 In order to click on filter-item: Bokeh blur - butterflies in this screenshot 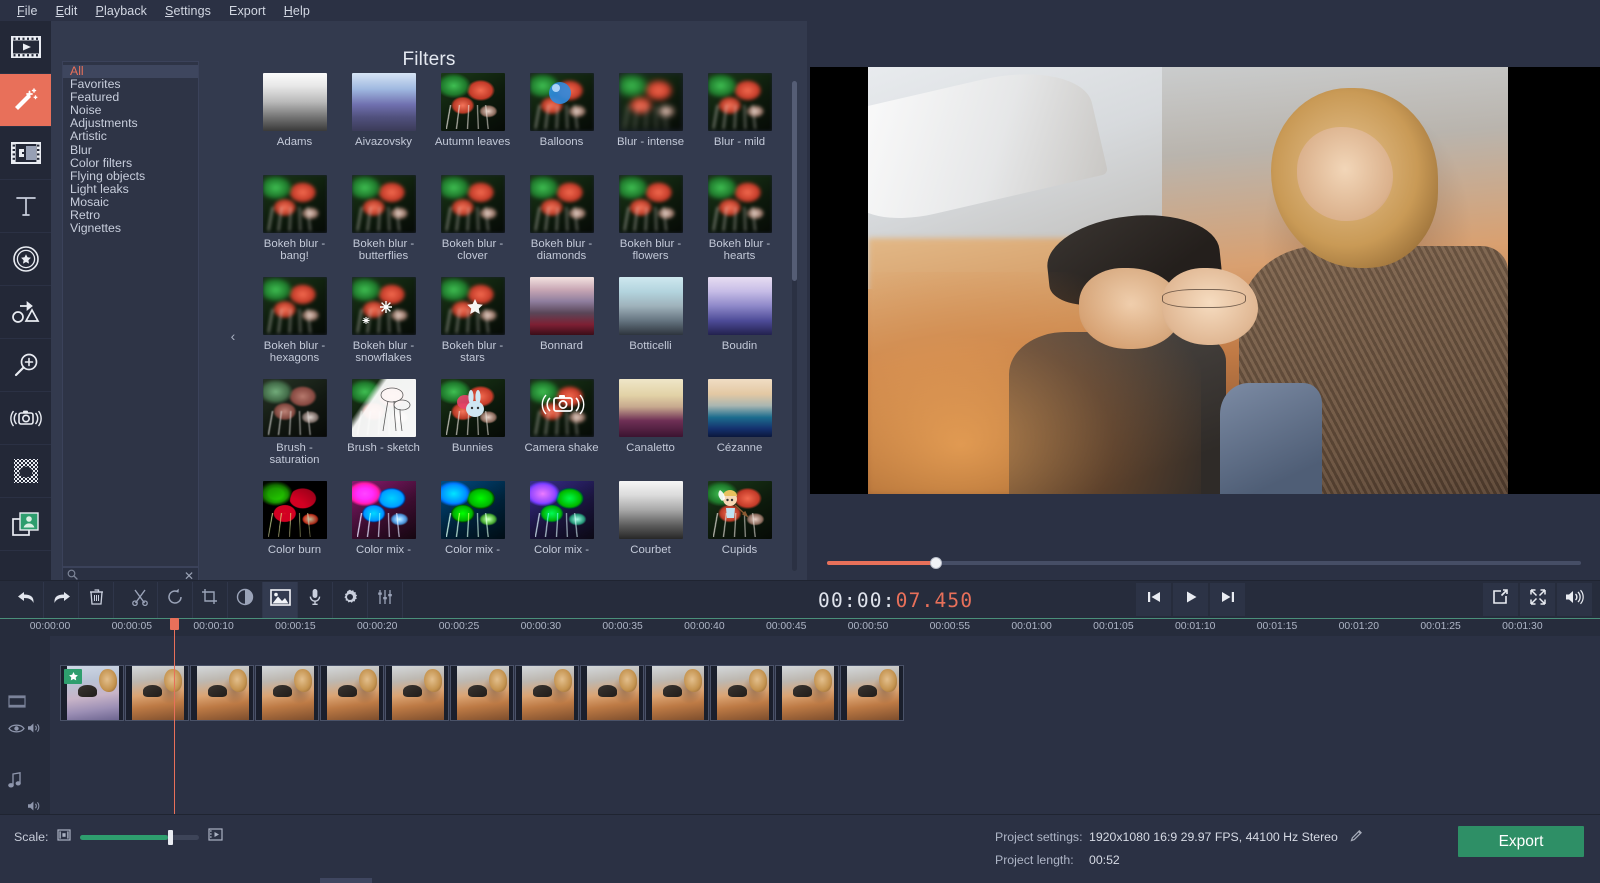, I will do `click(383, 226)`.